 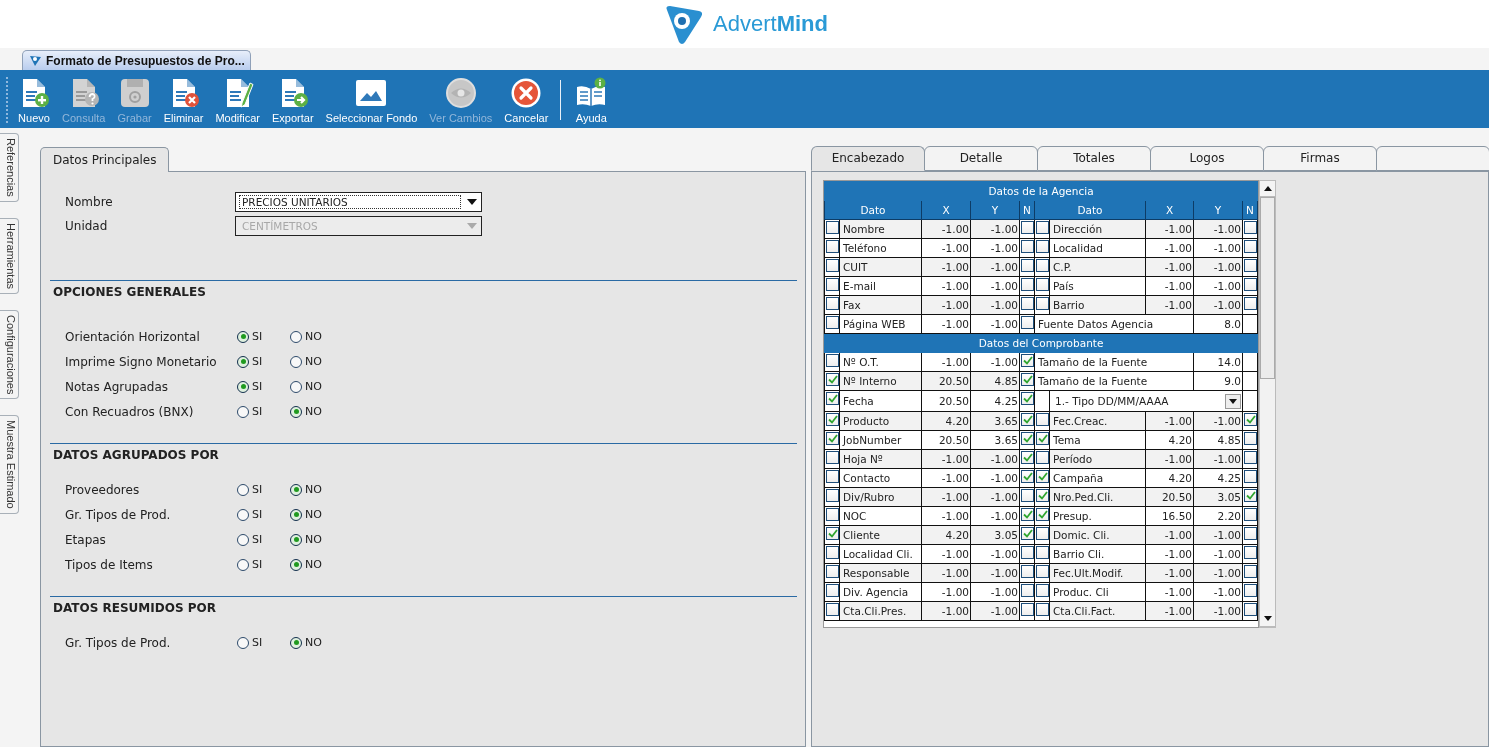 I want to click on side-tab: Muestra Estimado, so click(x=9, y=464).